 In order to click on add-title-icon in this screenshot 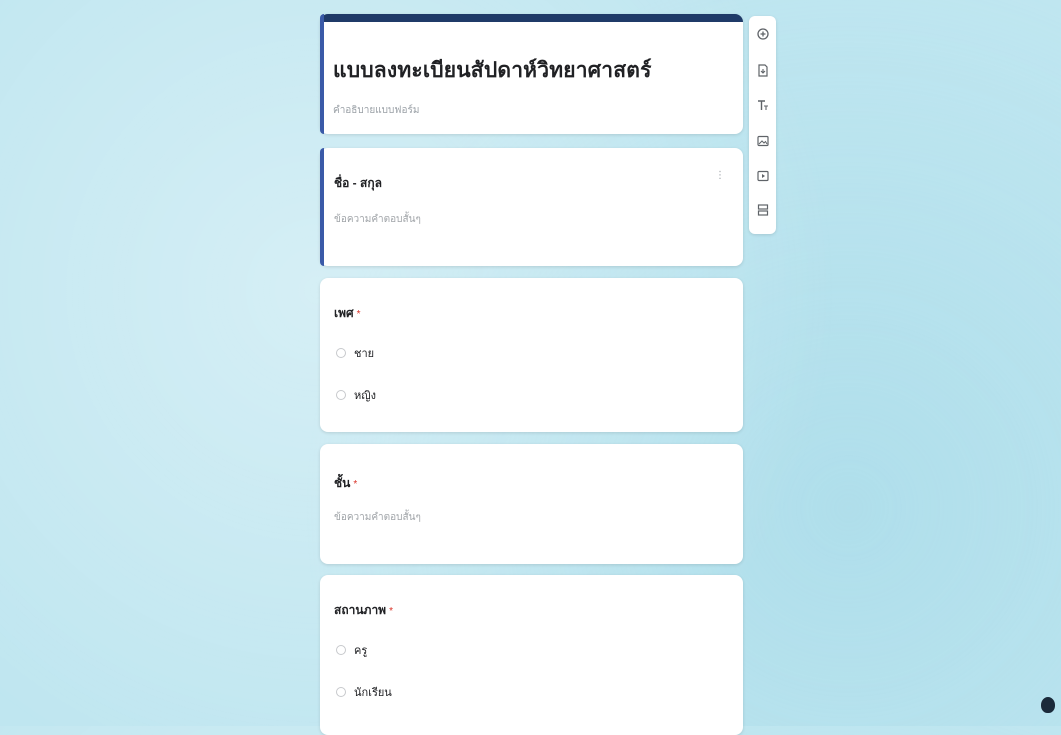, I will do `click(762, 105)`.